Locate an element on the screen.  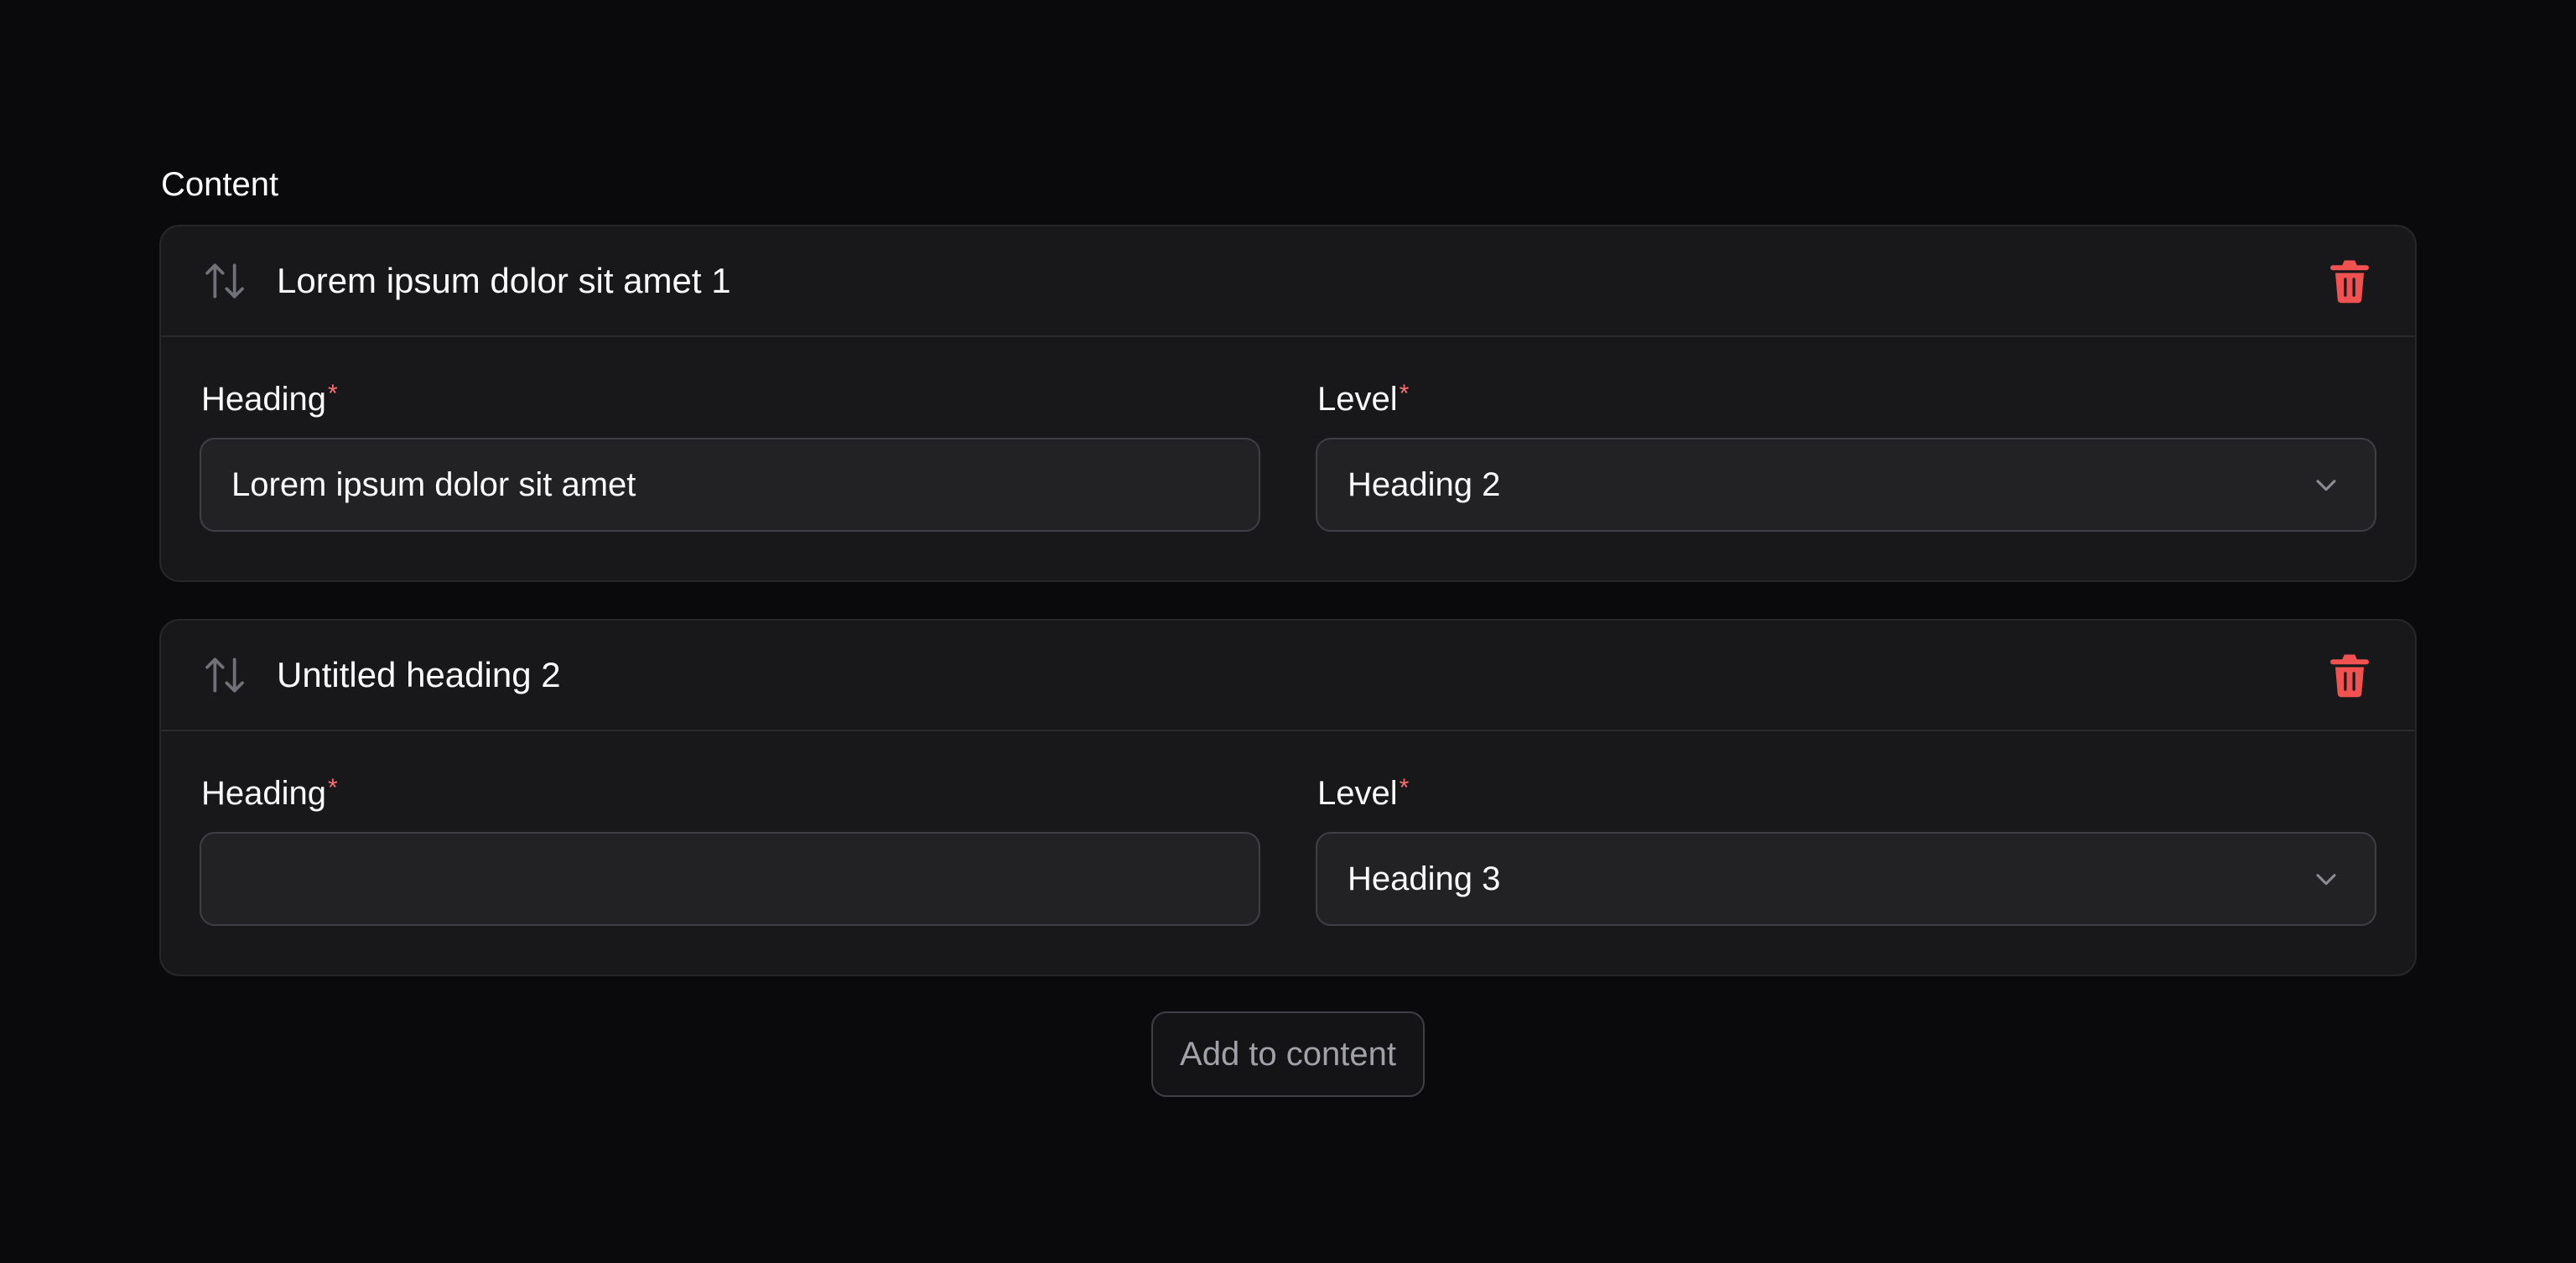
level-select: Heading 2 is located at coordinates (1846, 485).